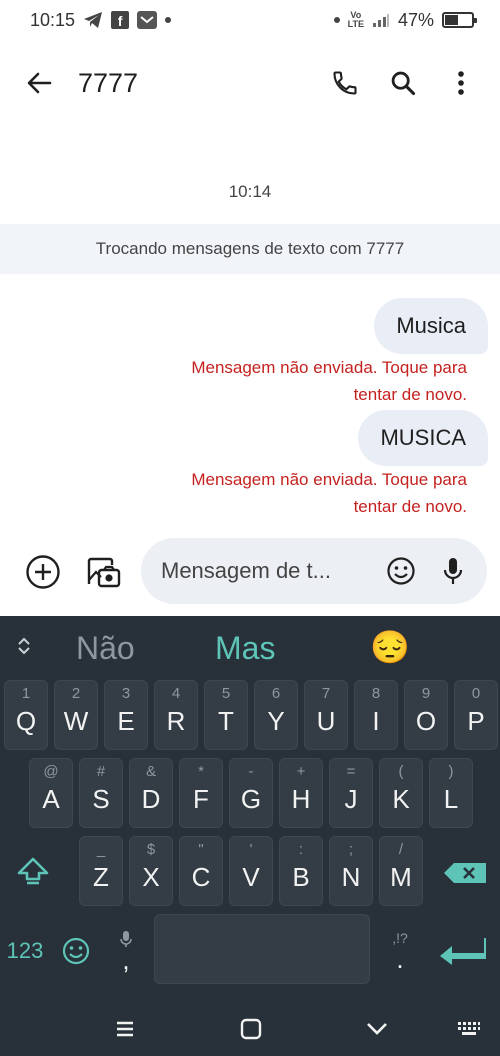 This screenshot has width=500, height=1056. What do you see at coordinates (101, 771) in the screenshot?
I see `key-hint: #` at bounding box center [101, 771].